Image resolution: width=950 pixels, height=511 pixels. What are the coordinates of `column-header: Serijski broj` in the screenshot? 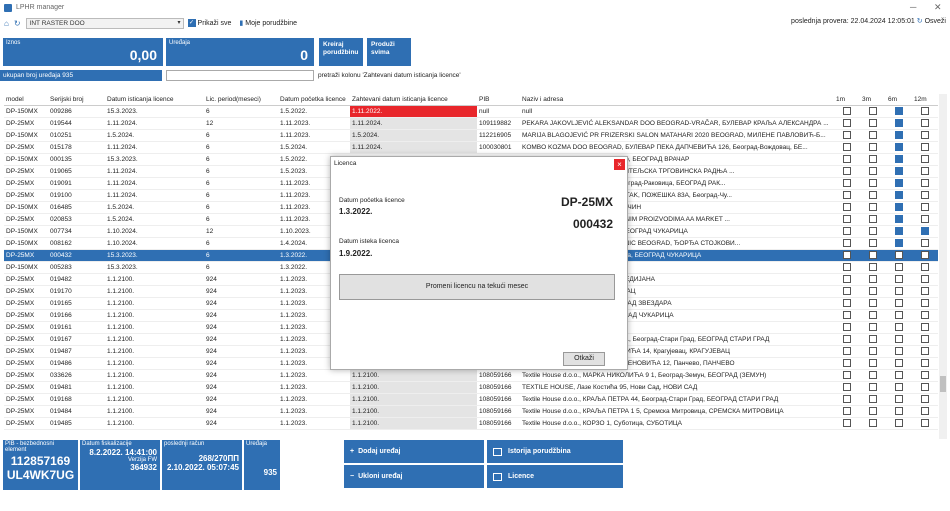 It's located at (76, 100).